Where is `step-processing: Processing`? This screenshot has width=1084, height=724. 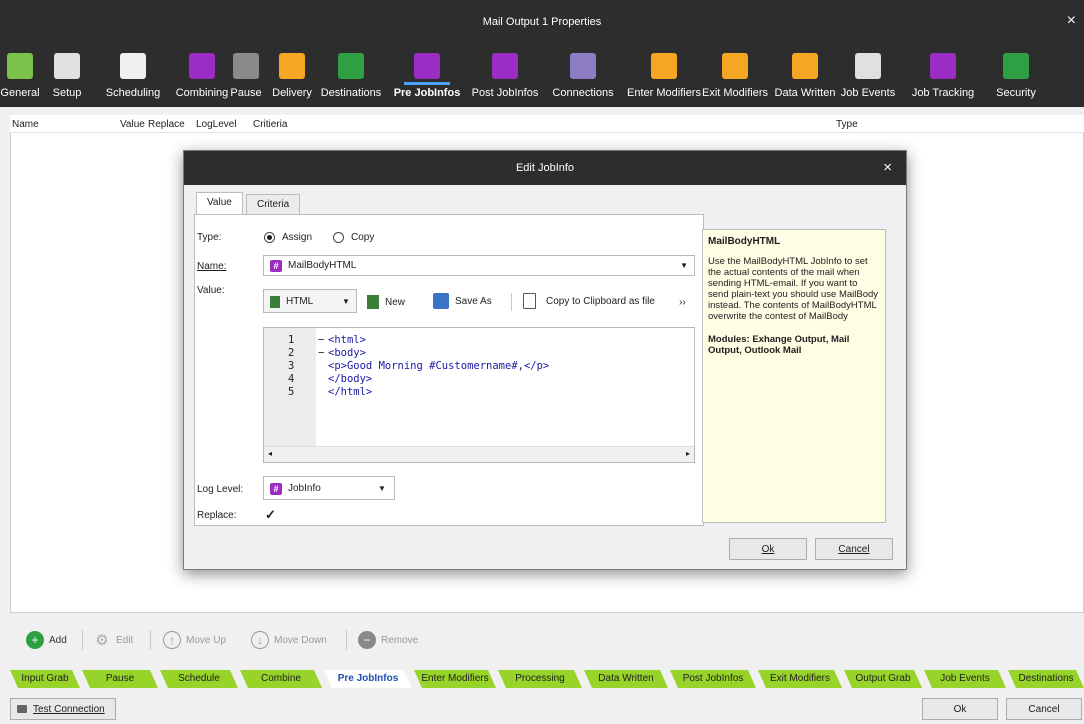 step-processing: Processing is located at coordinates (540, 679).